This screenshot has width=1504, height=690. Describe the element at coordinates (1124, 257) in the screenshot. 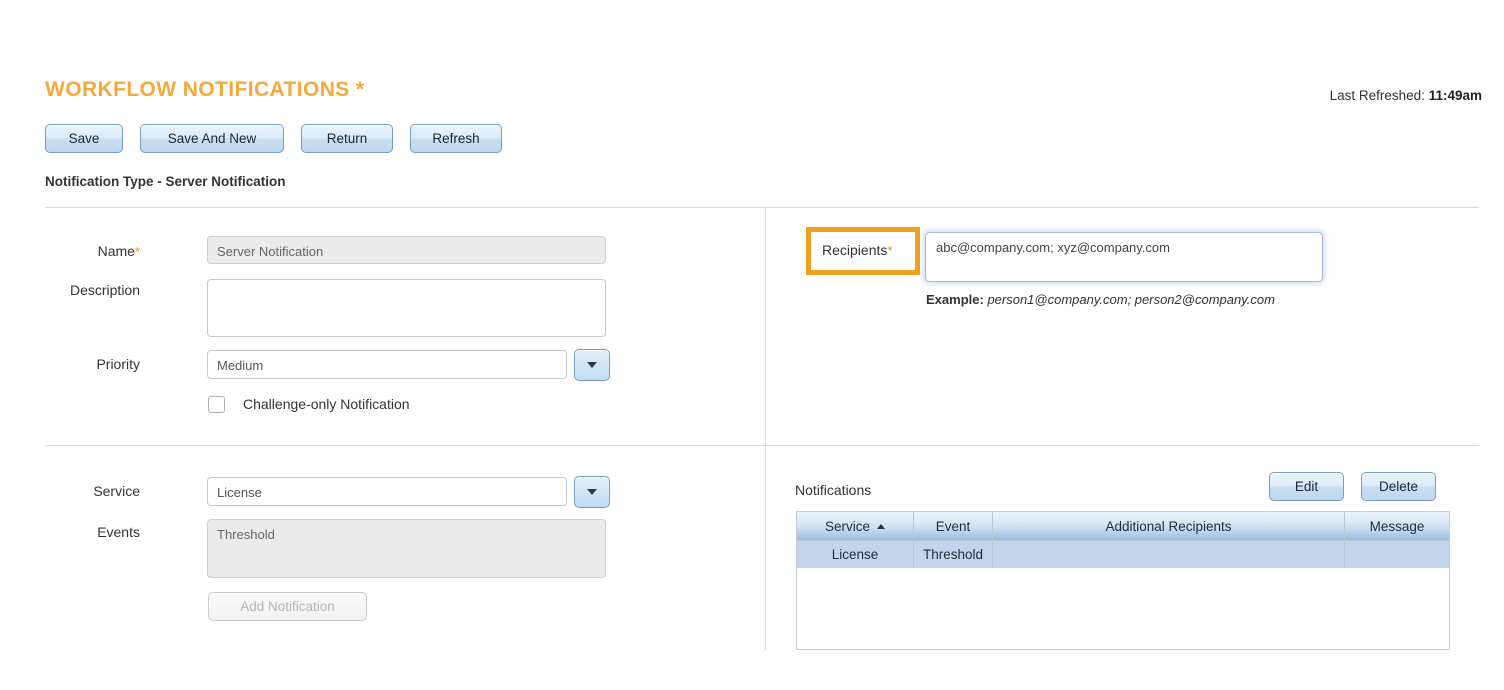

I see `recipients-input: abc@company.com; xyz@company.com` at that location.